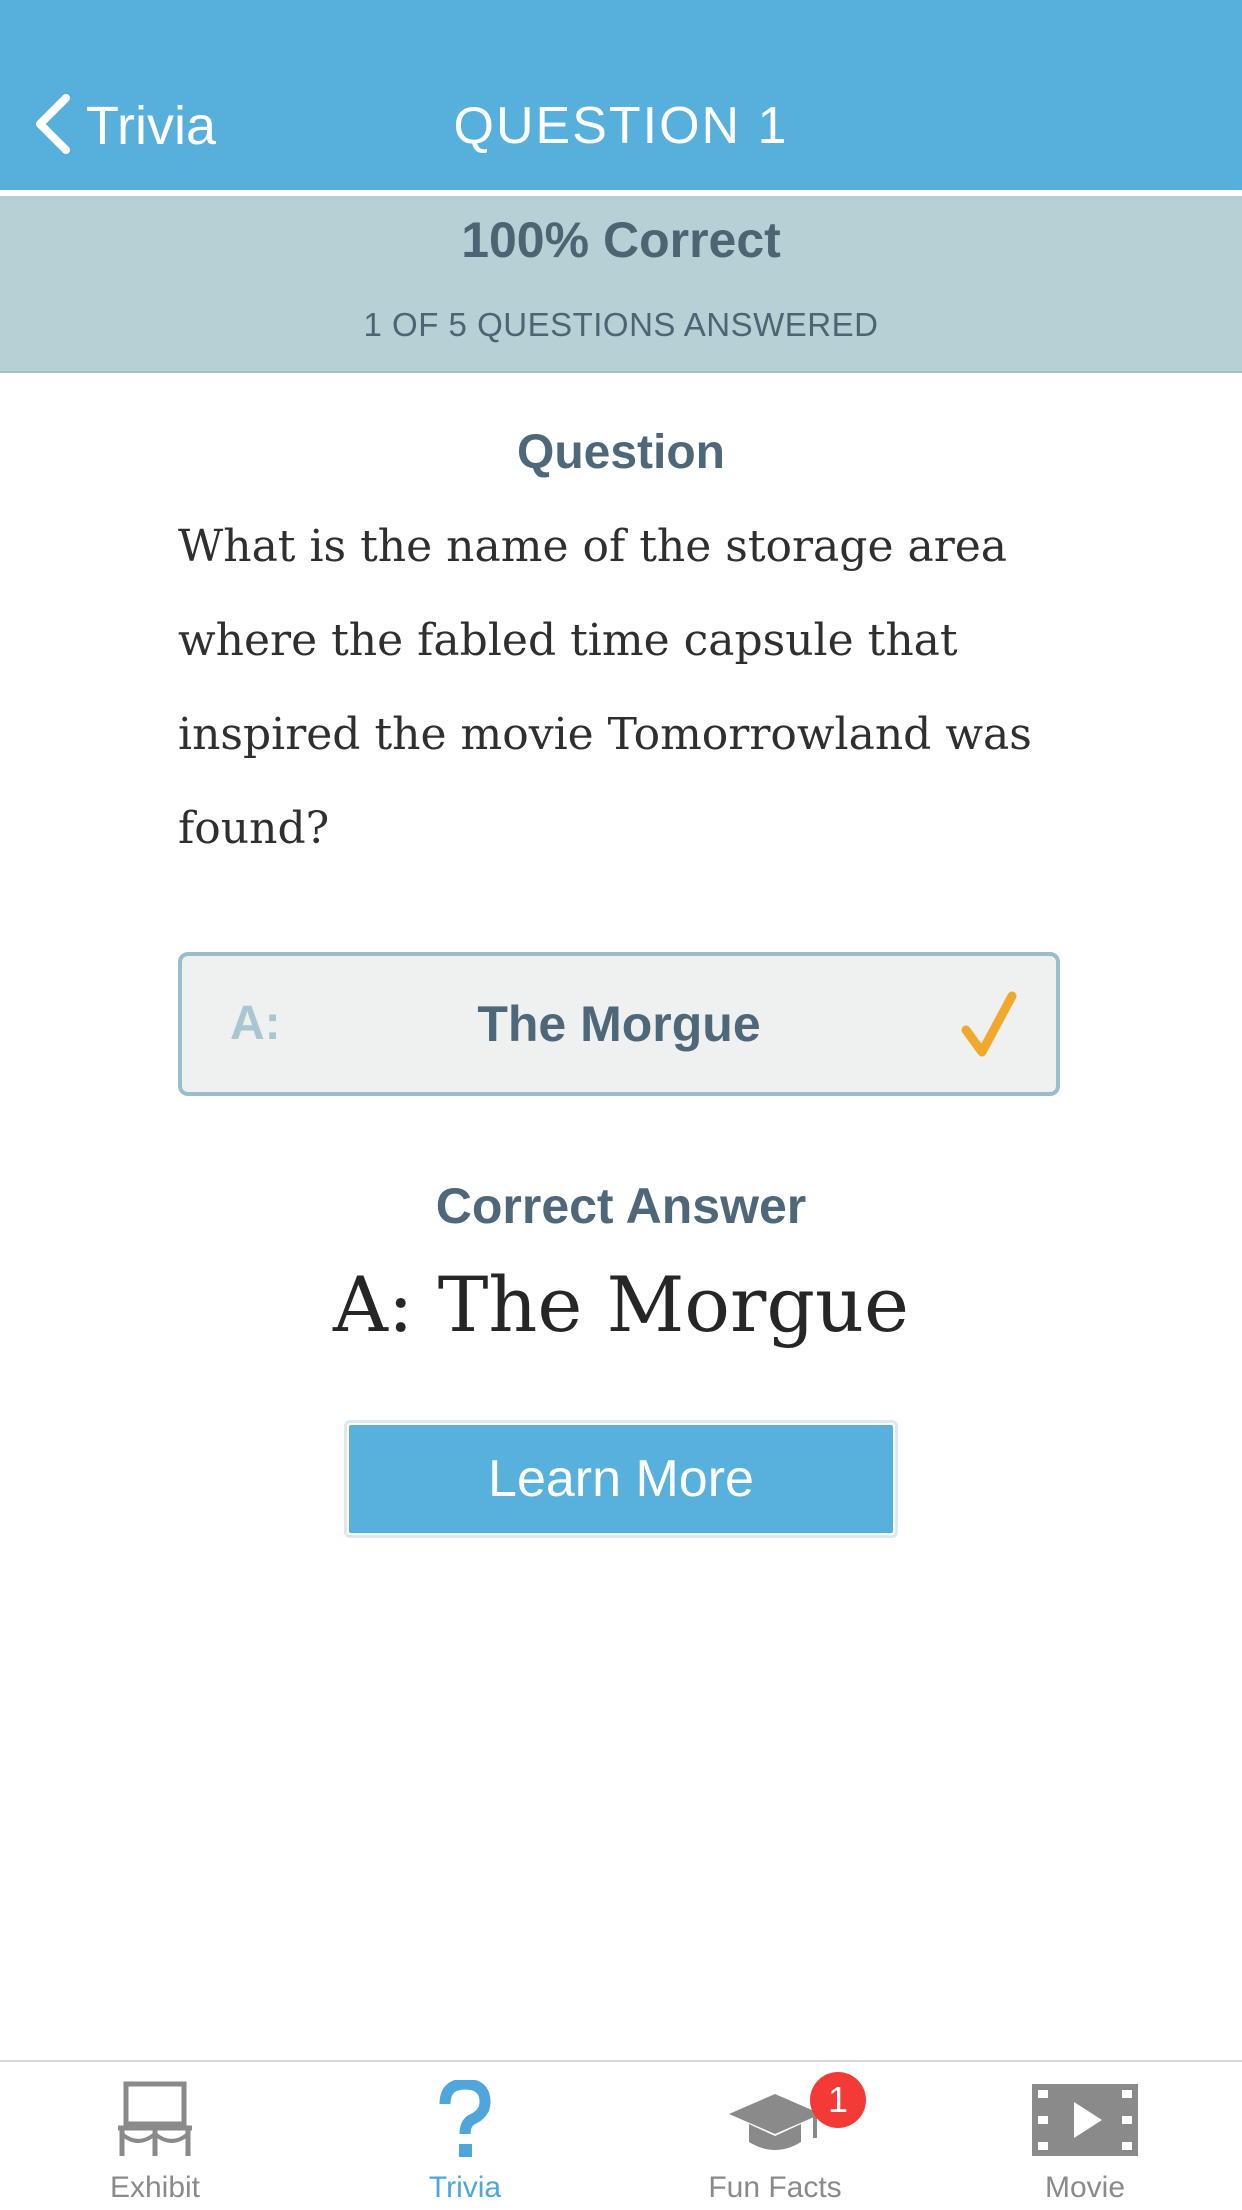 The height and width of the screenshot is (2210, 1242). Describe the element at coordinates (465, 2187) in the screenshot. I see `tab-trivia-label: Trivia` at that location.